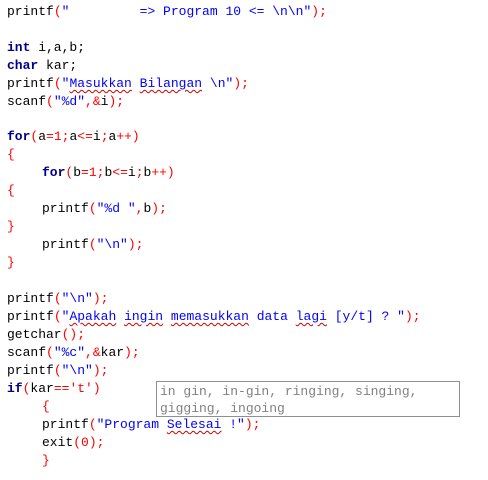 Image resolution: width=488 pixels, height=480 pixels. I want to click on misspelled-word: Apakah, so click(92, 316).